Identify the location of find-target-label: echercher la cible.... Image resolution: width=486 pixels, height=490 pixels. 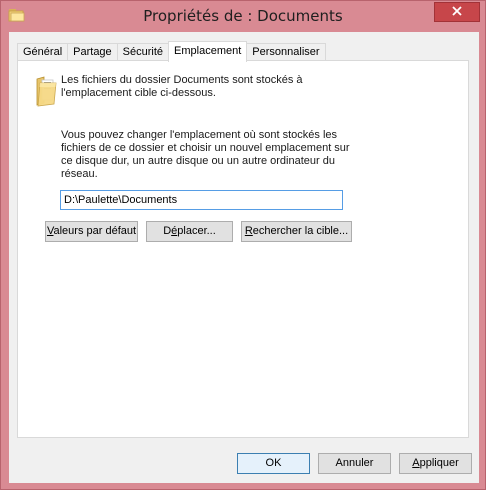
(300, 231).